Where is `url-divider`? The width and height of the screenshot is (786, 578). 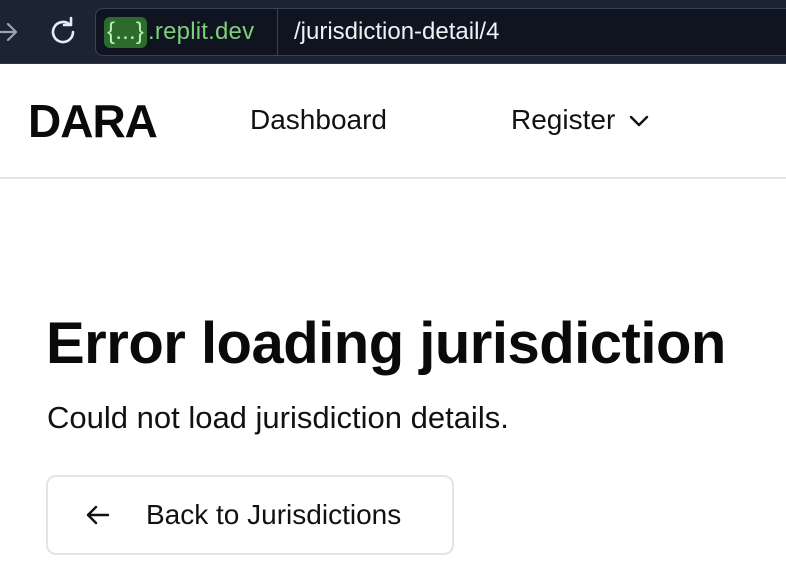
url-divider is located at coordinates (277, 32).